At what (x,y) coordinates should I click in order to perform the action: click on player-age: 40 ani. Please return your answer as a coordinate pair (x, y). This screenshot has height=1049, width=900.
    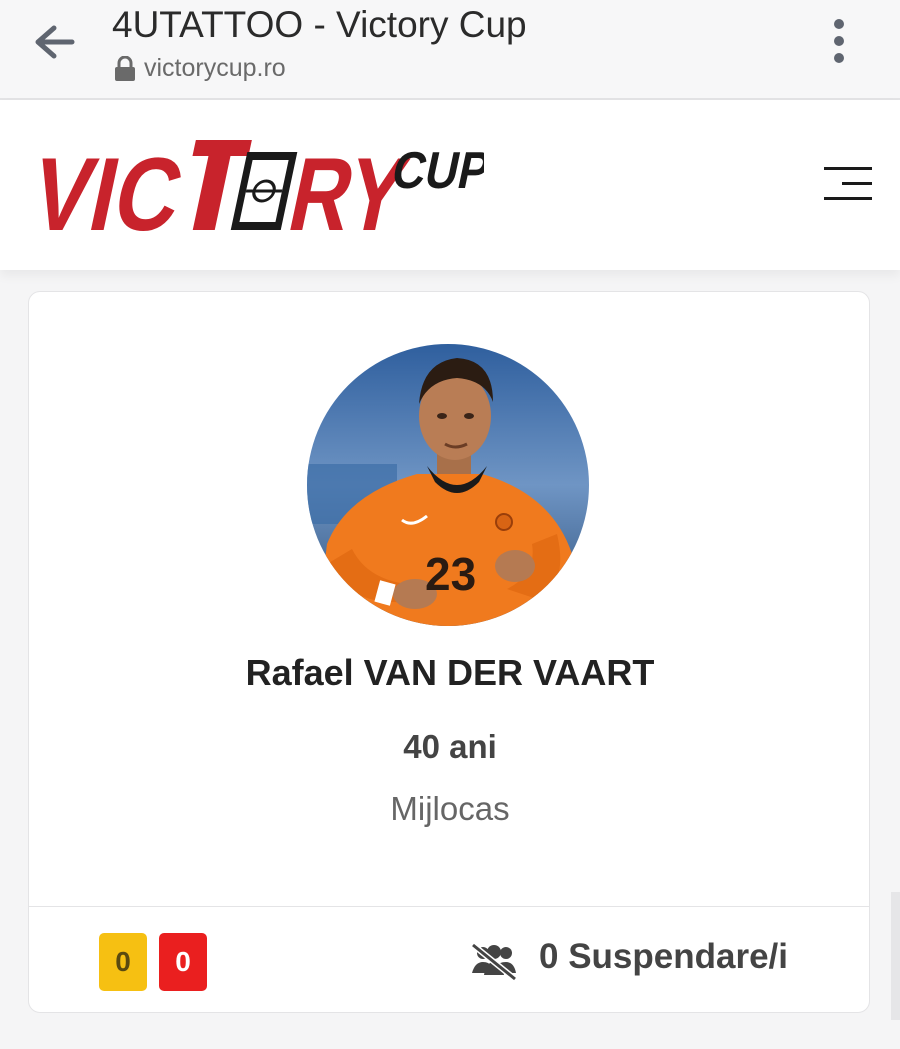
    Looking at the image, I should click on (450, 746).